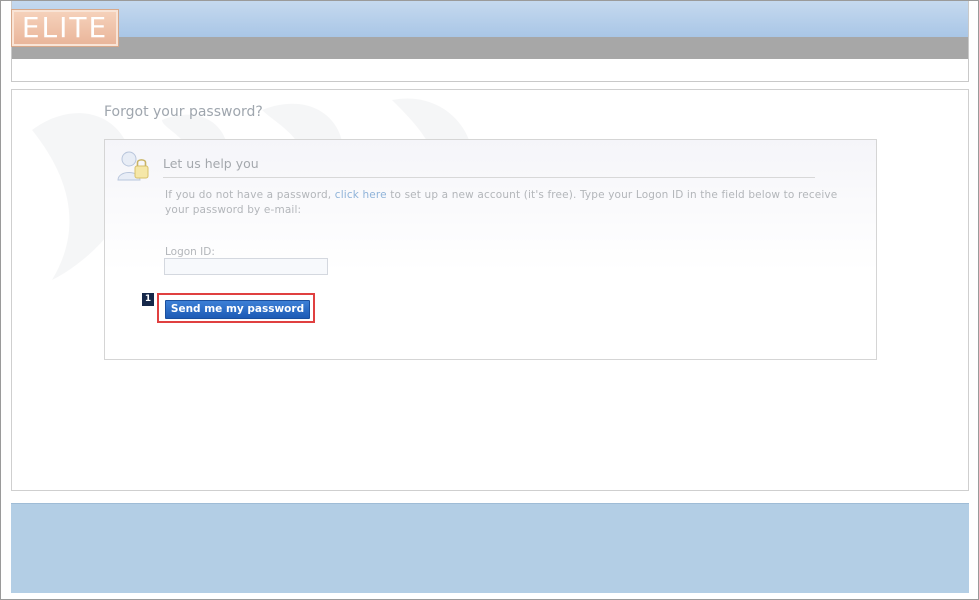 This screenshot has height=600, width=979. What do you see at coordinates (489, 167) in the screenshot?
I see `panel-heading: Let us help you` at bounding box center [489, 167].